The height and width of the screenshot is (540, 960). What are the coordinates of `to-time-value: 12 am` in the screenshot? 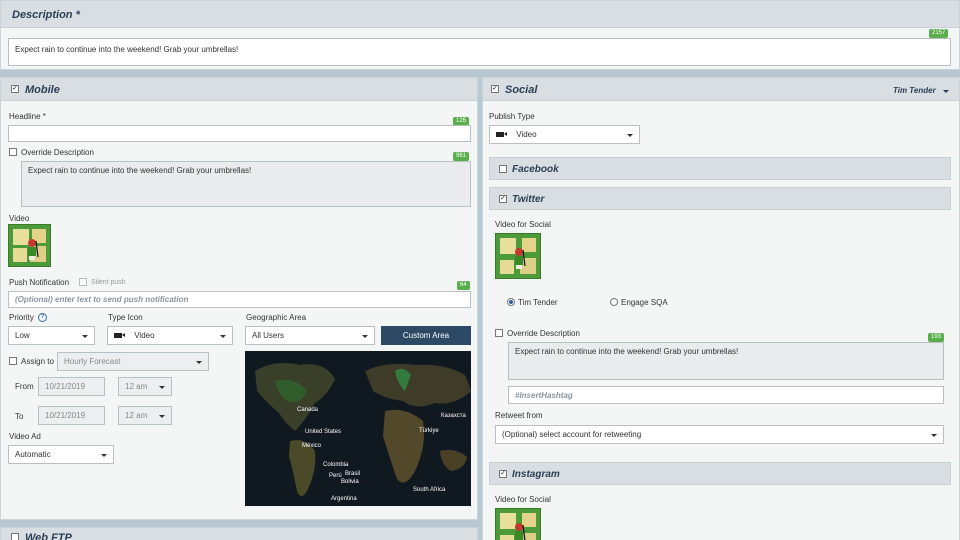 It's located at (136, 415).